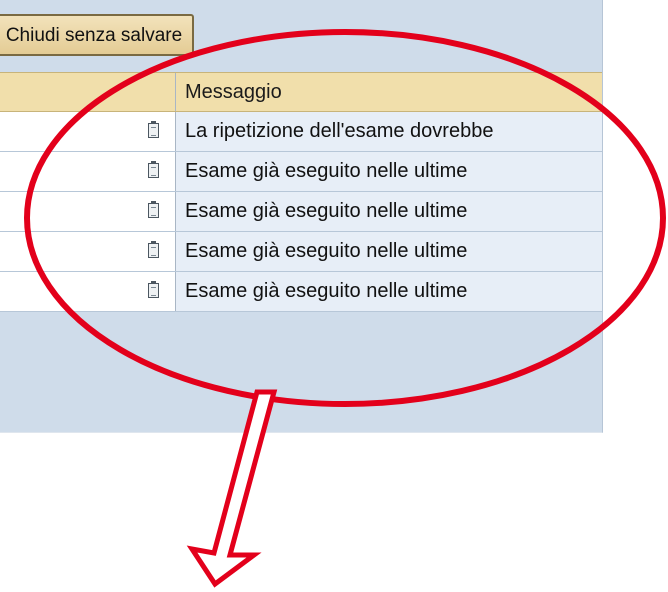  I want to click on arrow-down-icon, so click(232, 488).